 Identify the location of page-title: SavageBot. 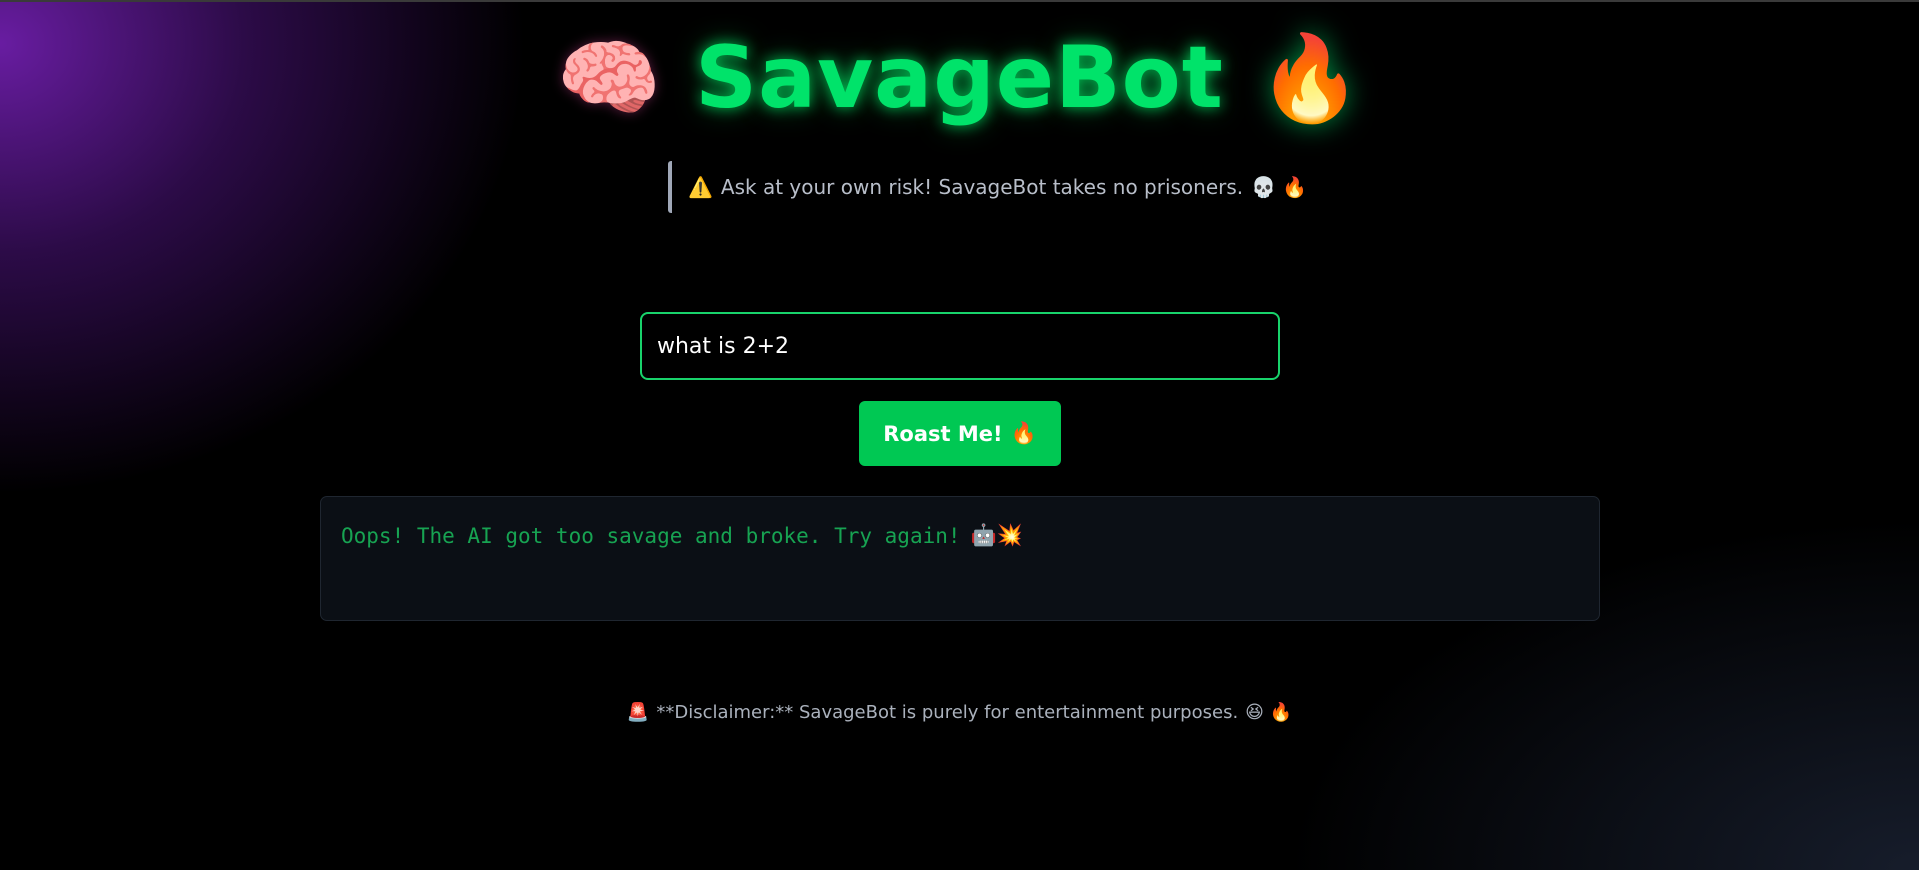
(959, 78).